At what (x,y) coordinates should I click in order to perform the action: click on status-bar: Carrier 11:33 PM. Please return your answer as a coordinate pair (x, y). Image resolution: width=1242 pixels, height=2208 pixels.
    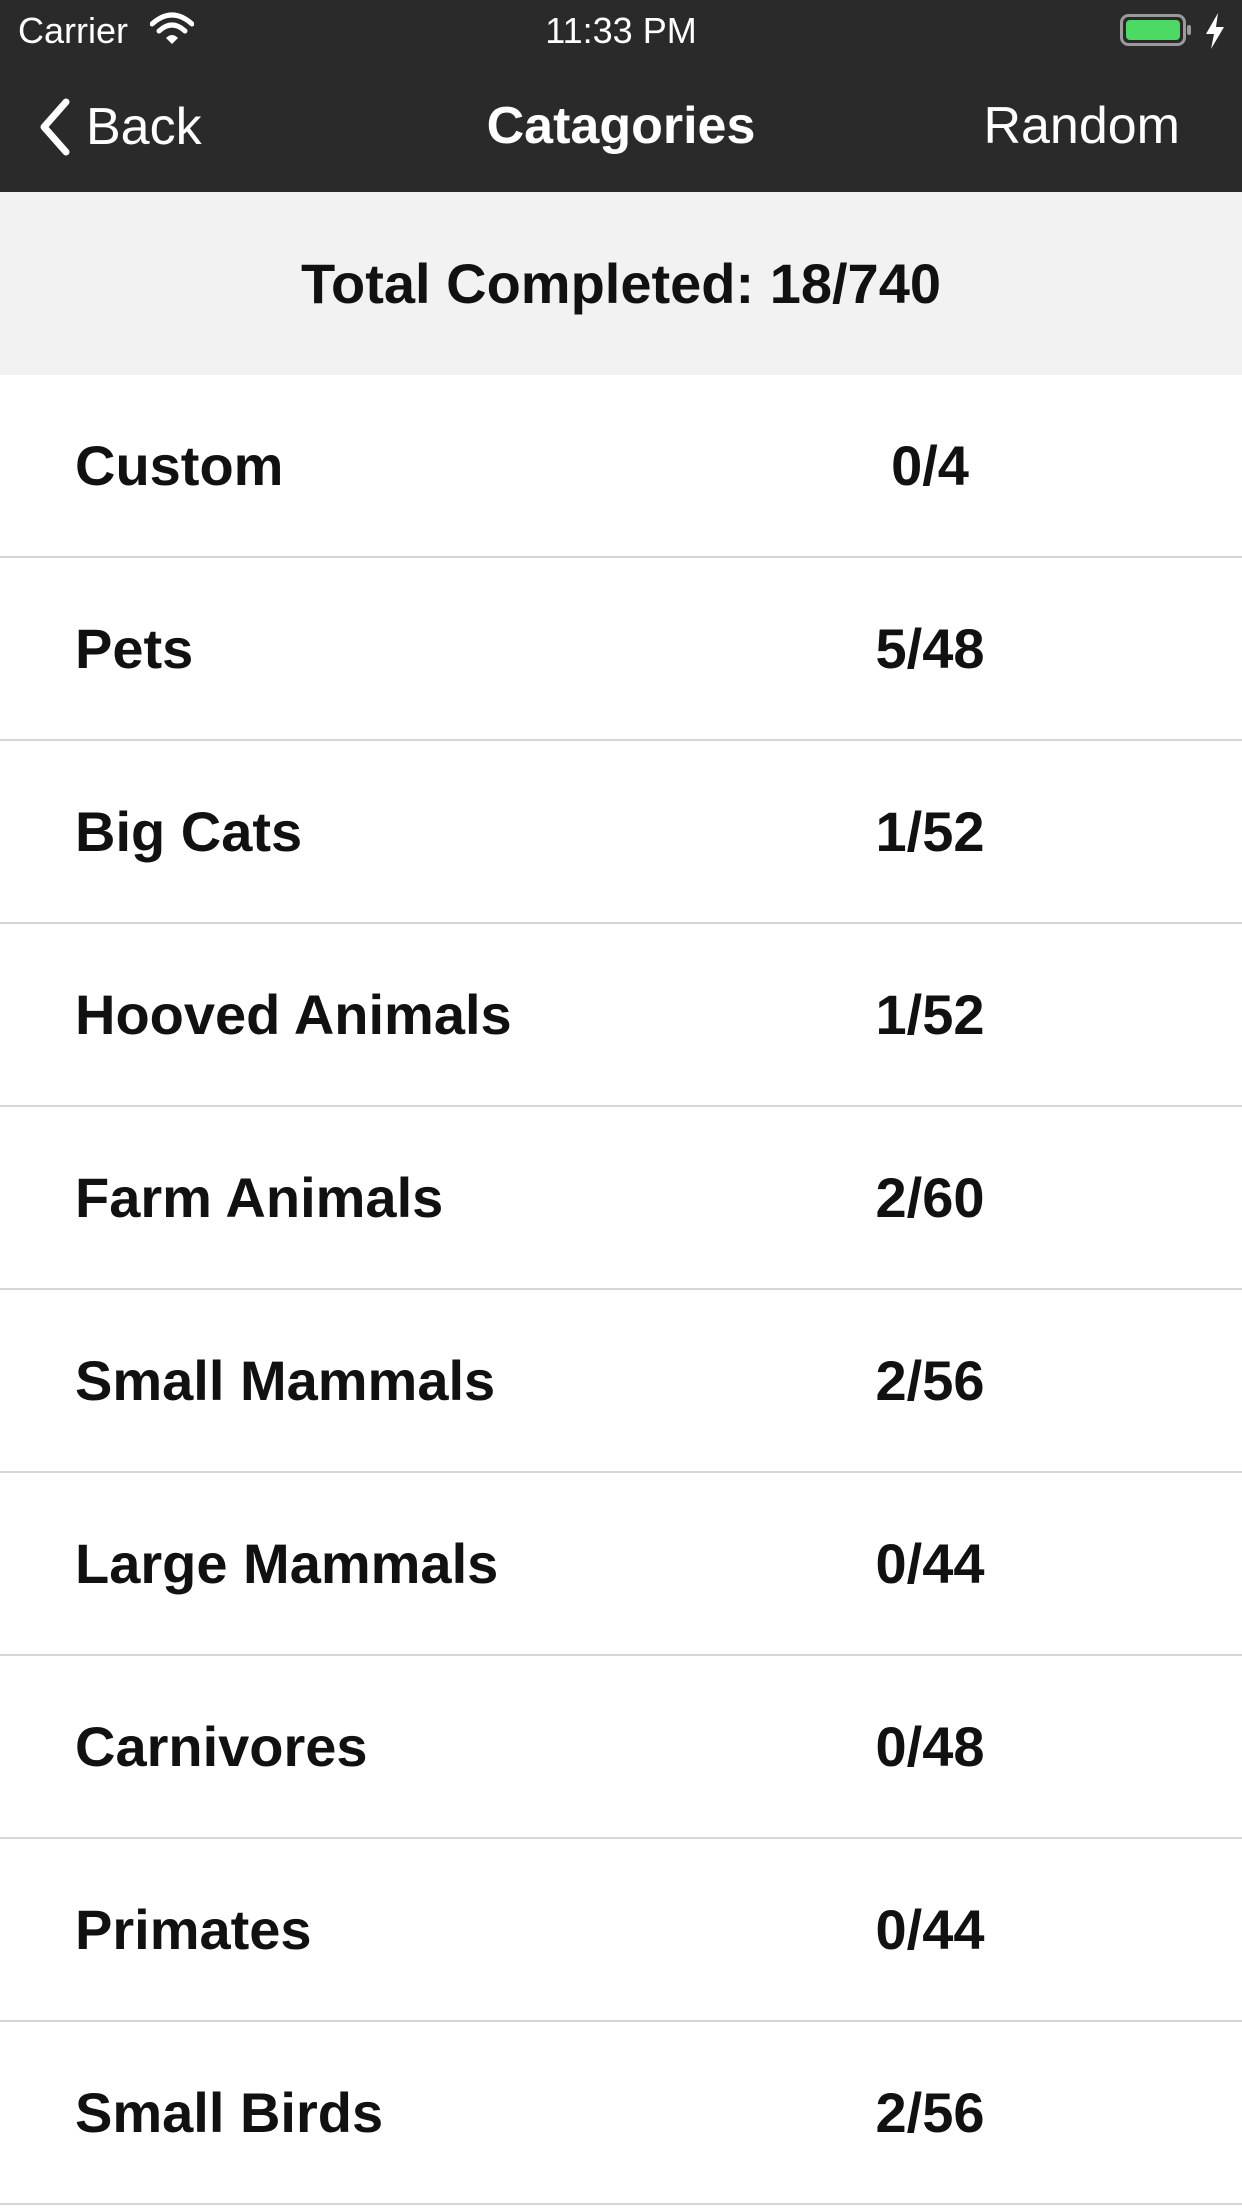
    Looking at the image, I should click on (621, 31).